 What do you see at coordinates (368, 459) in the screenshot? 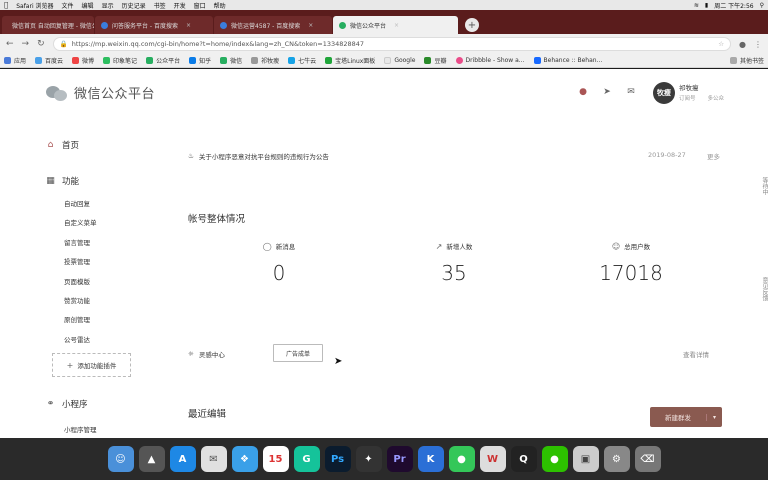
I see `final-cut-icon: ✦` at bounding box center [368, 459].